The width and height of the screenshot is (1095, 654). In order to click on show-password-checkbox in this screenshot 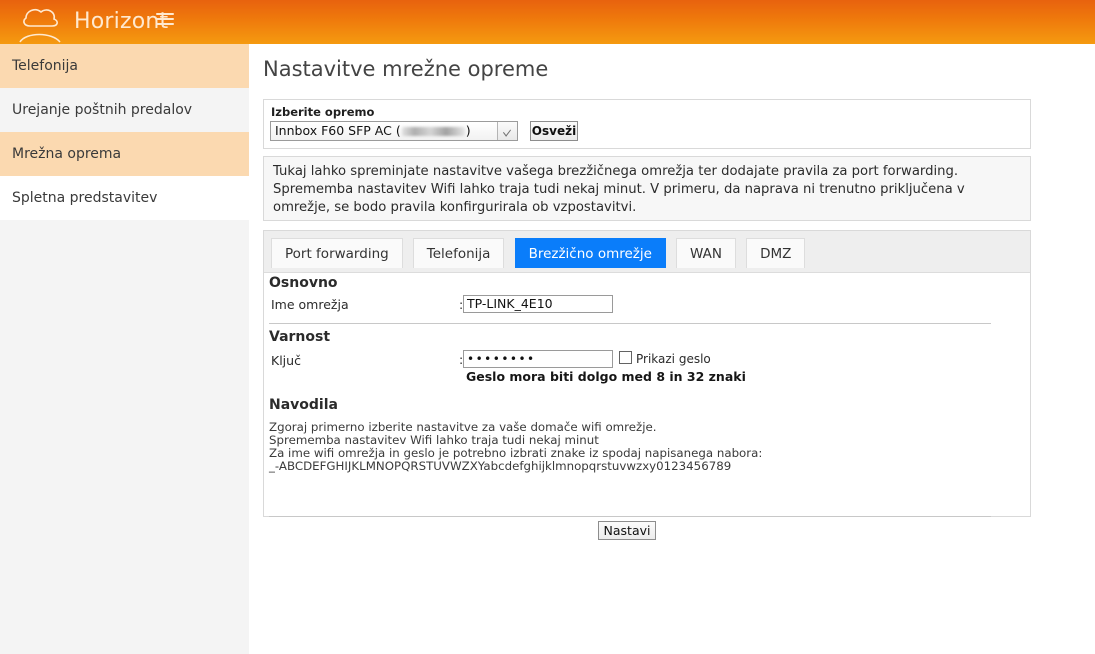, I will do `click(625, 357)`.